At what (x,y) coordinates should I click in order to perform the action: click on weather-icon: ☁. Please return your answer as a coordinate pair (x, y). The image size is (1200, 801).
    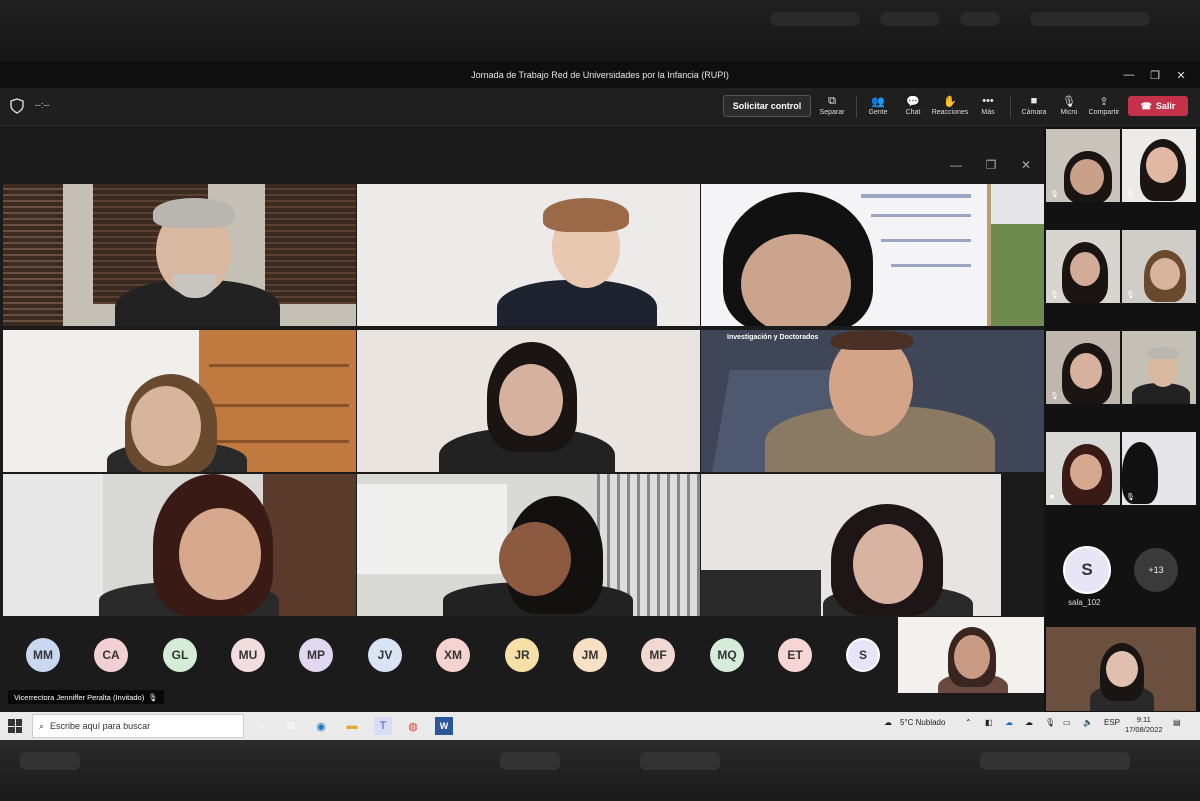
    Looking at the image, I should click on (888, 722).